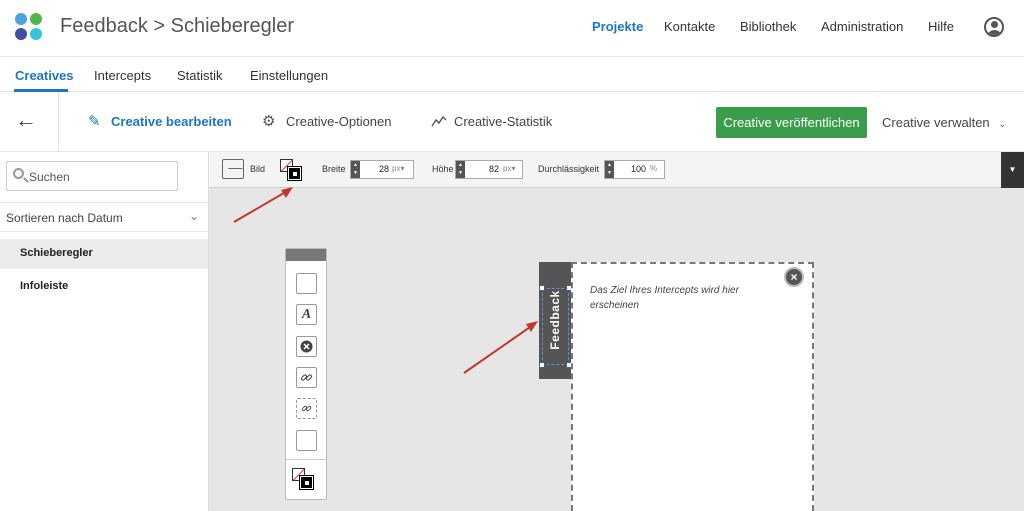  What do you see at coordinates (289, 75) in the screenshot?
I see `tab-einstellungen: Einstellungen` at bounding box center [289, 75].